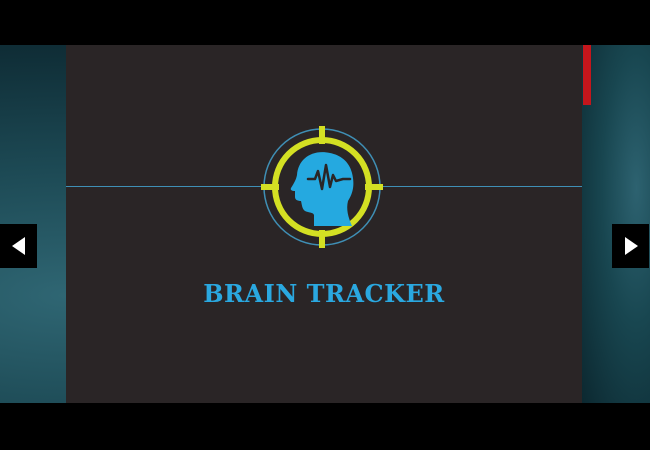 The width and height of the screenshot is (650, 450). I want to click on progress-marker, so click(587, 75).